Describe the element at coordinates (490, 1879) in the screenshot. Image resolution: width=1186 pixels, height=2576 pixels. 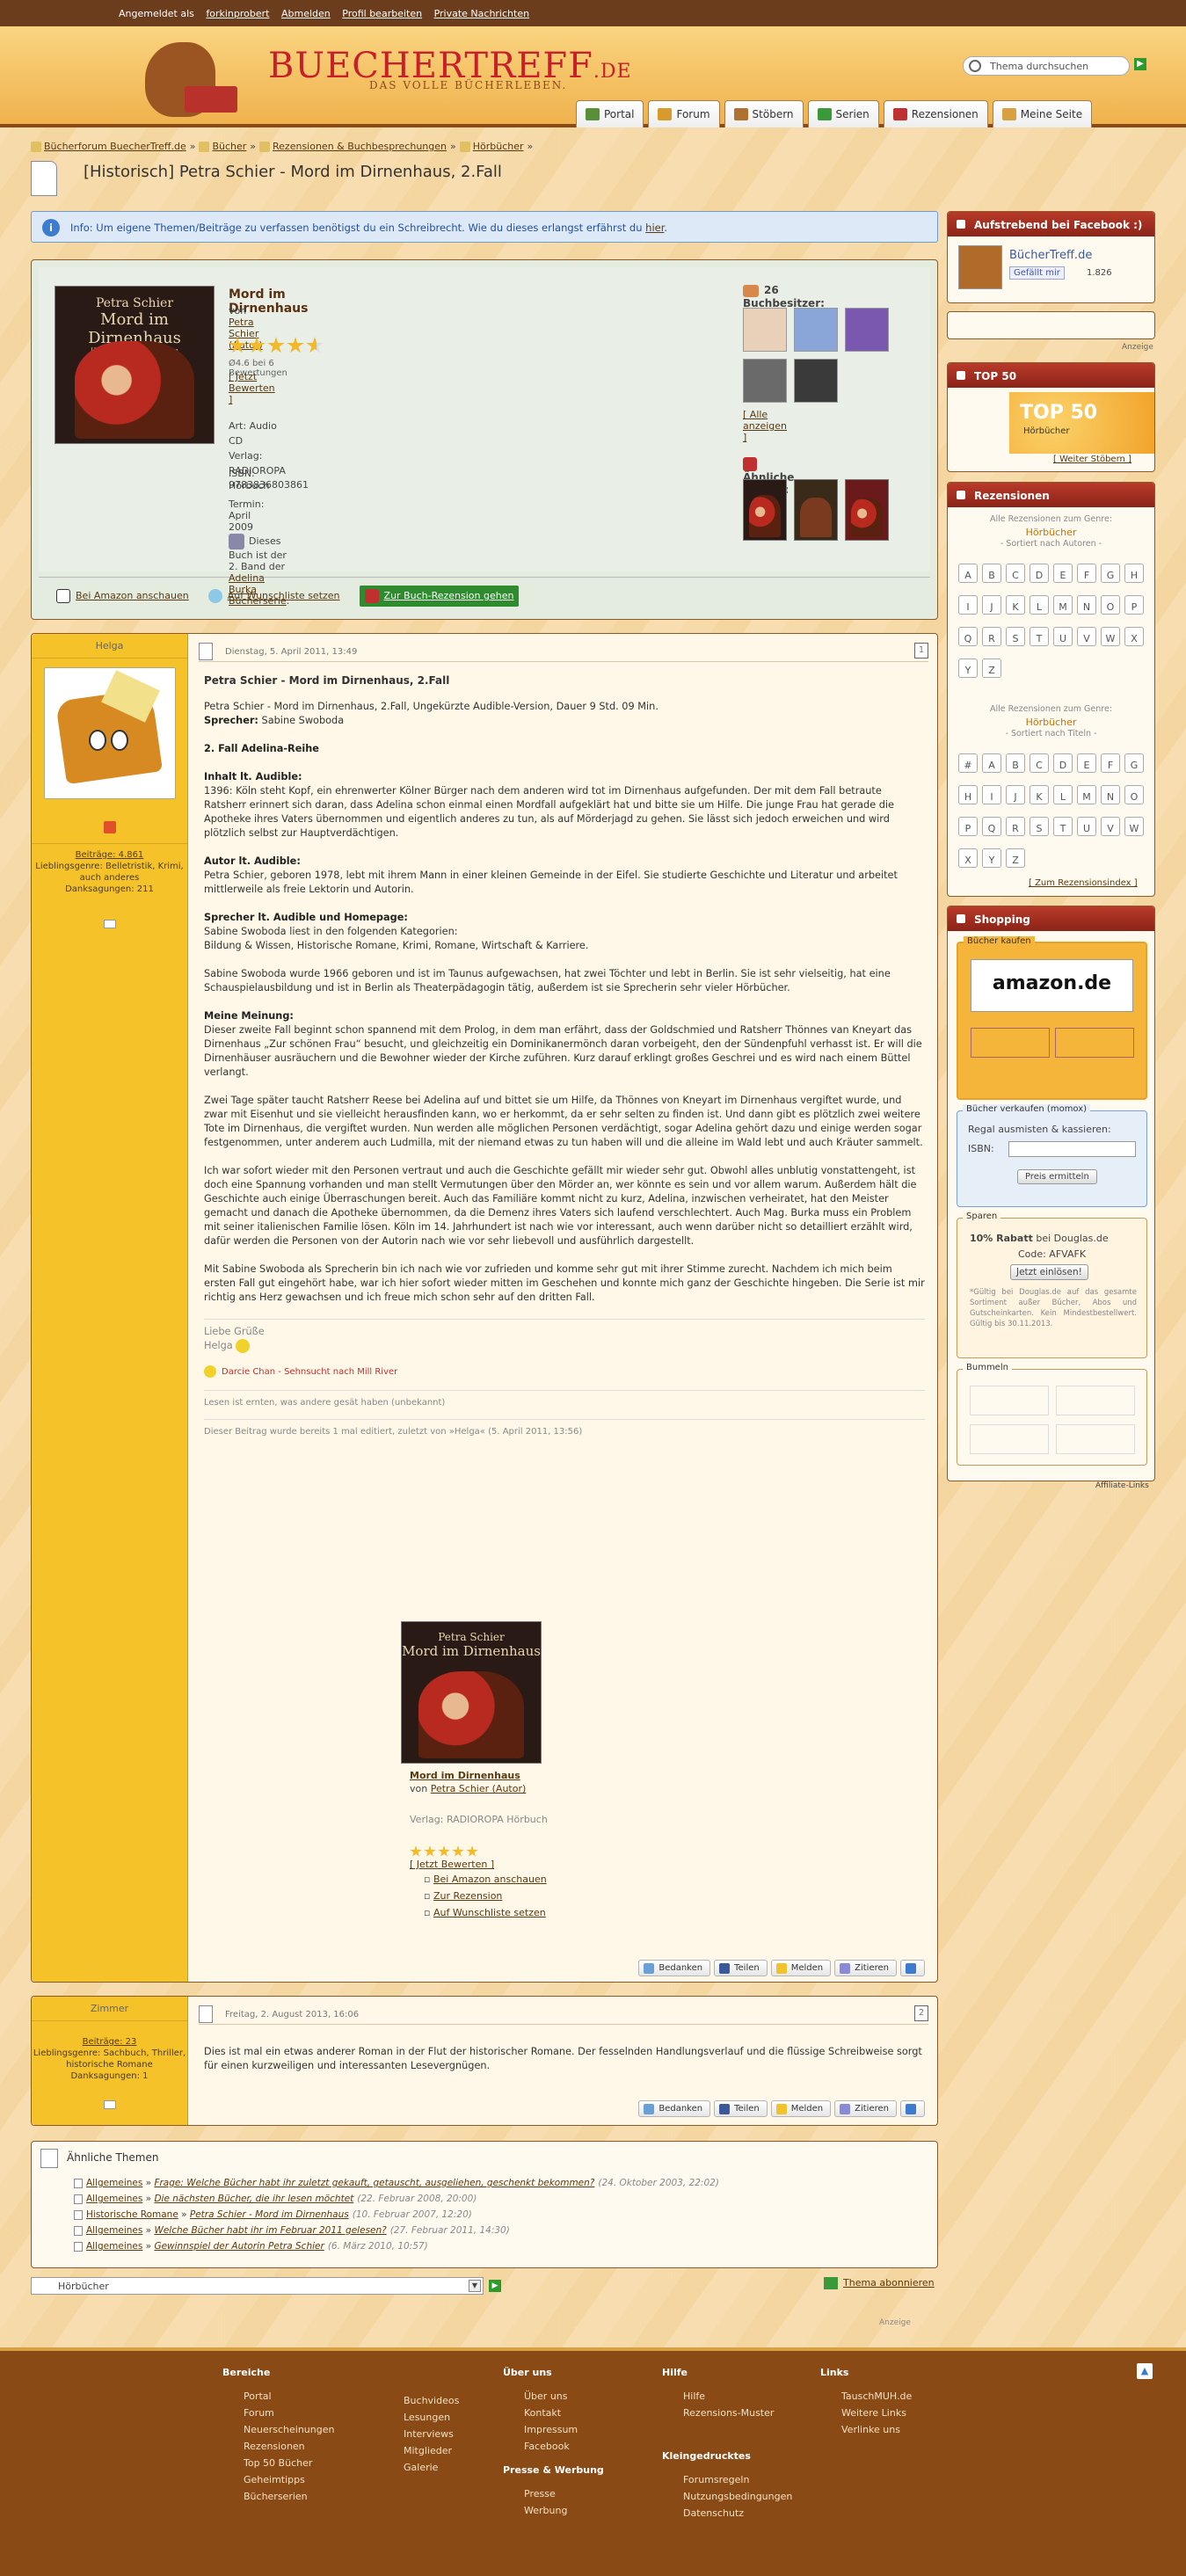
I see `book-card-amazon-link: Bei Amazon anschauen` at that location.